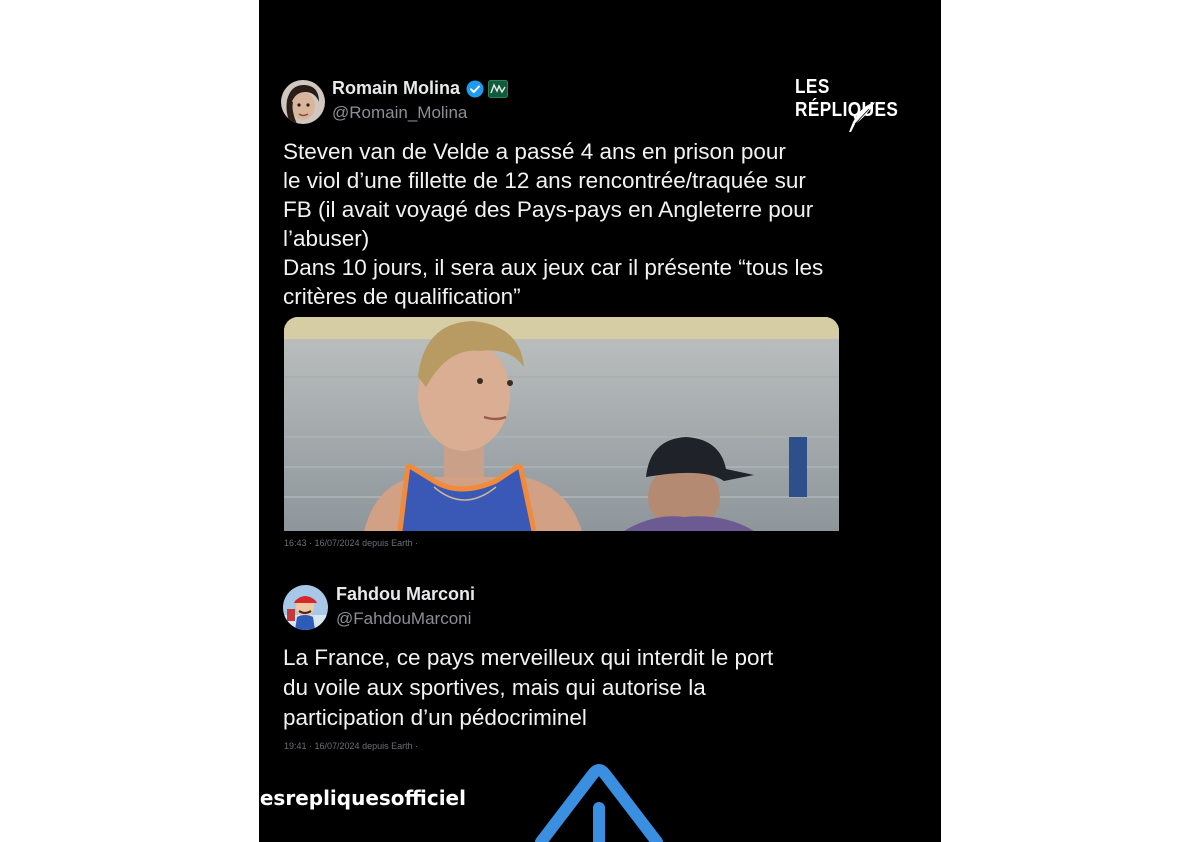 The width and height of the screenshot is (1200, 842). Describe the element at coordinates (561, 424) in the screenshot. I see `tweet1-photo` at that location.